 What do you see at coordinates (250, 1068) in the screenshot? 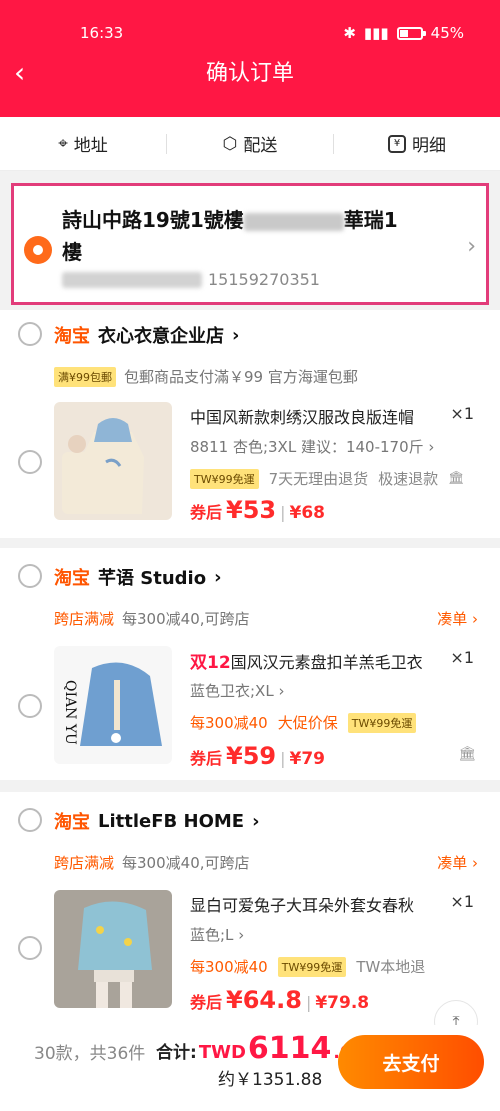
I see `checkout-bar: 30款，共36件 合计: TWD 6114 .00 约￥1351.88 去支付` at bounding box center [250, 1068].